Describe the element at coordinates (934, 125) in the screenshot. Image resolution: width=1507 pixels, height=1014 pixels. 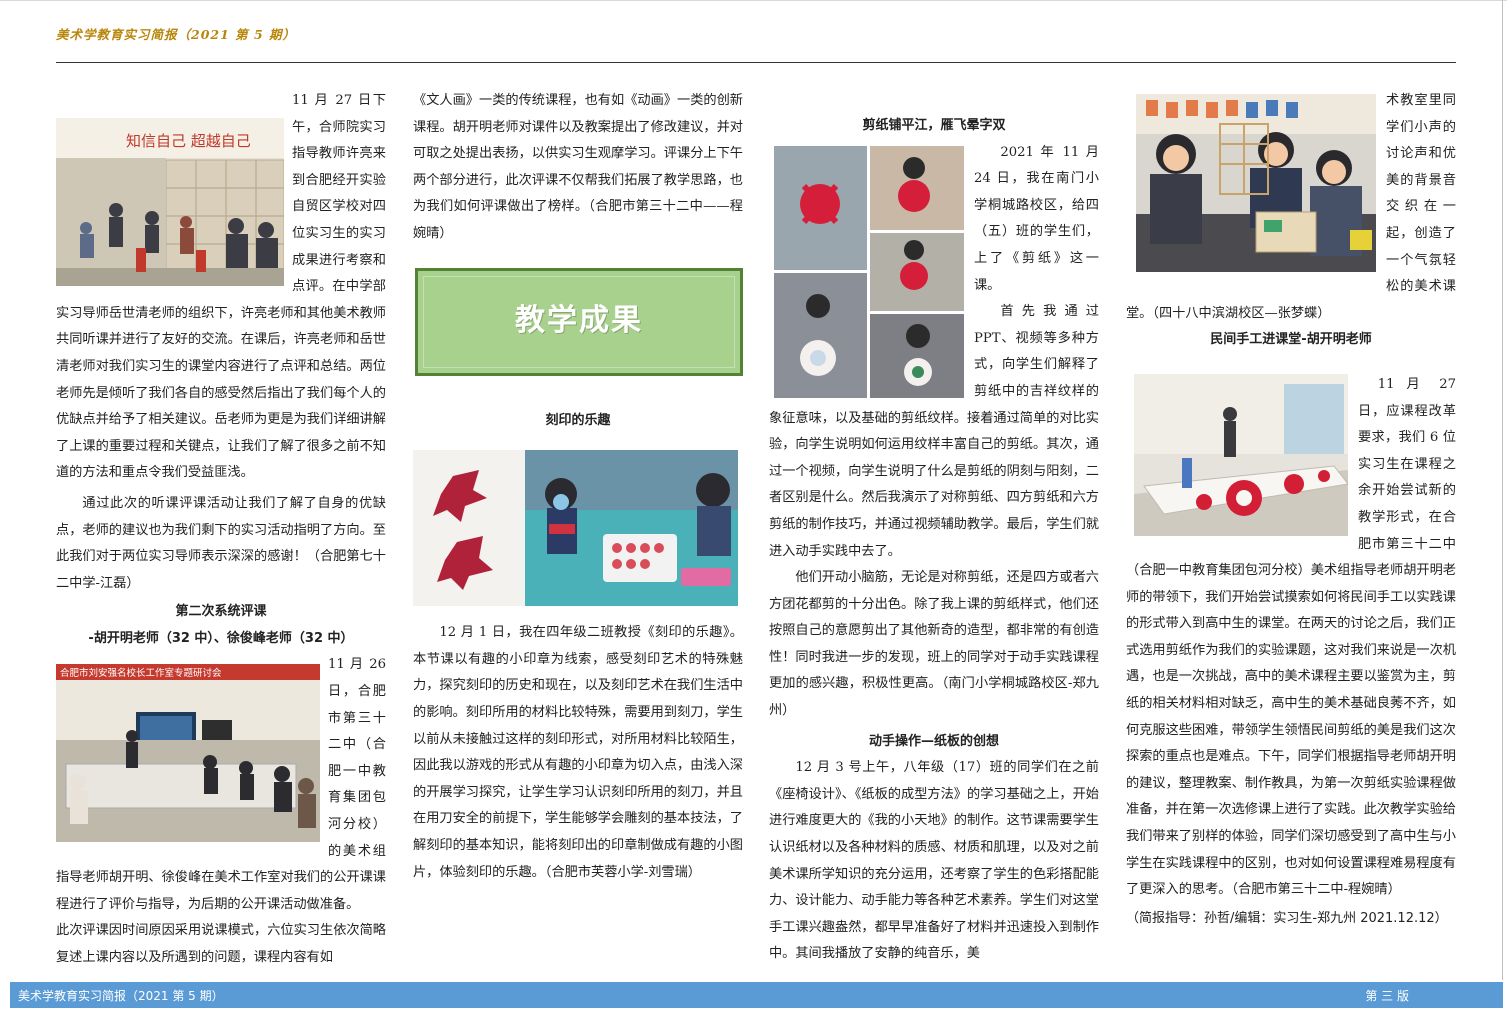
I see `heading-paper-cutting: 剪纸铺平江，雁飞晕字双` at that location.